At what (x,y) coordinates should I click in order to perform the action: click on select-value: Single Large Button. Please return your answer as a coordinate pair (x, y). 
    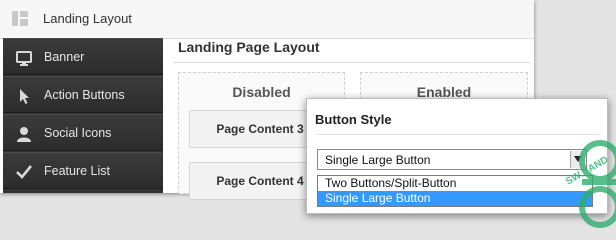
    Looking at the image, I should click on (378, 160).